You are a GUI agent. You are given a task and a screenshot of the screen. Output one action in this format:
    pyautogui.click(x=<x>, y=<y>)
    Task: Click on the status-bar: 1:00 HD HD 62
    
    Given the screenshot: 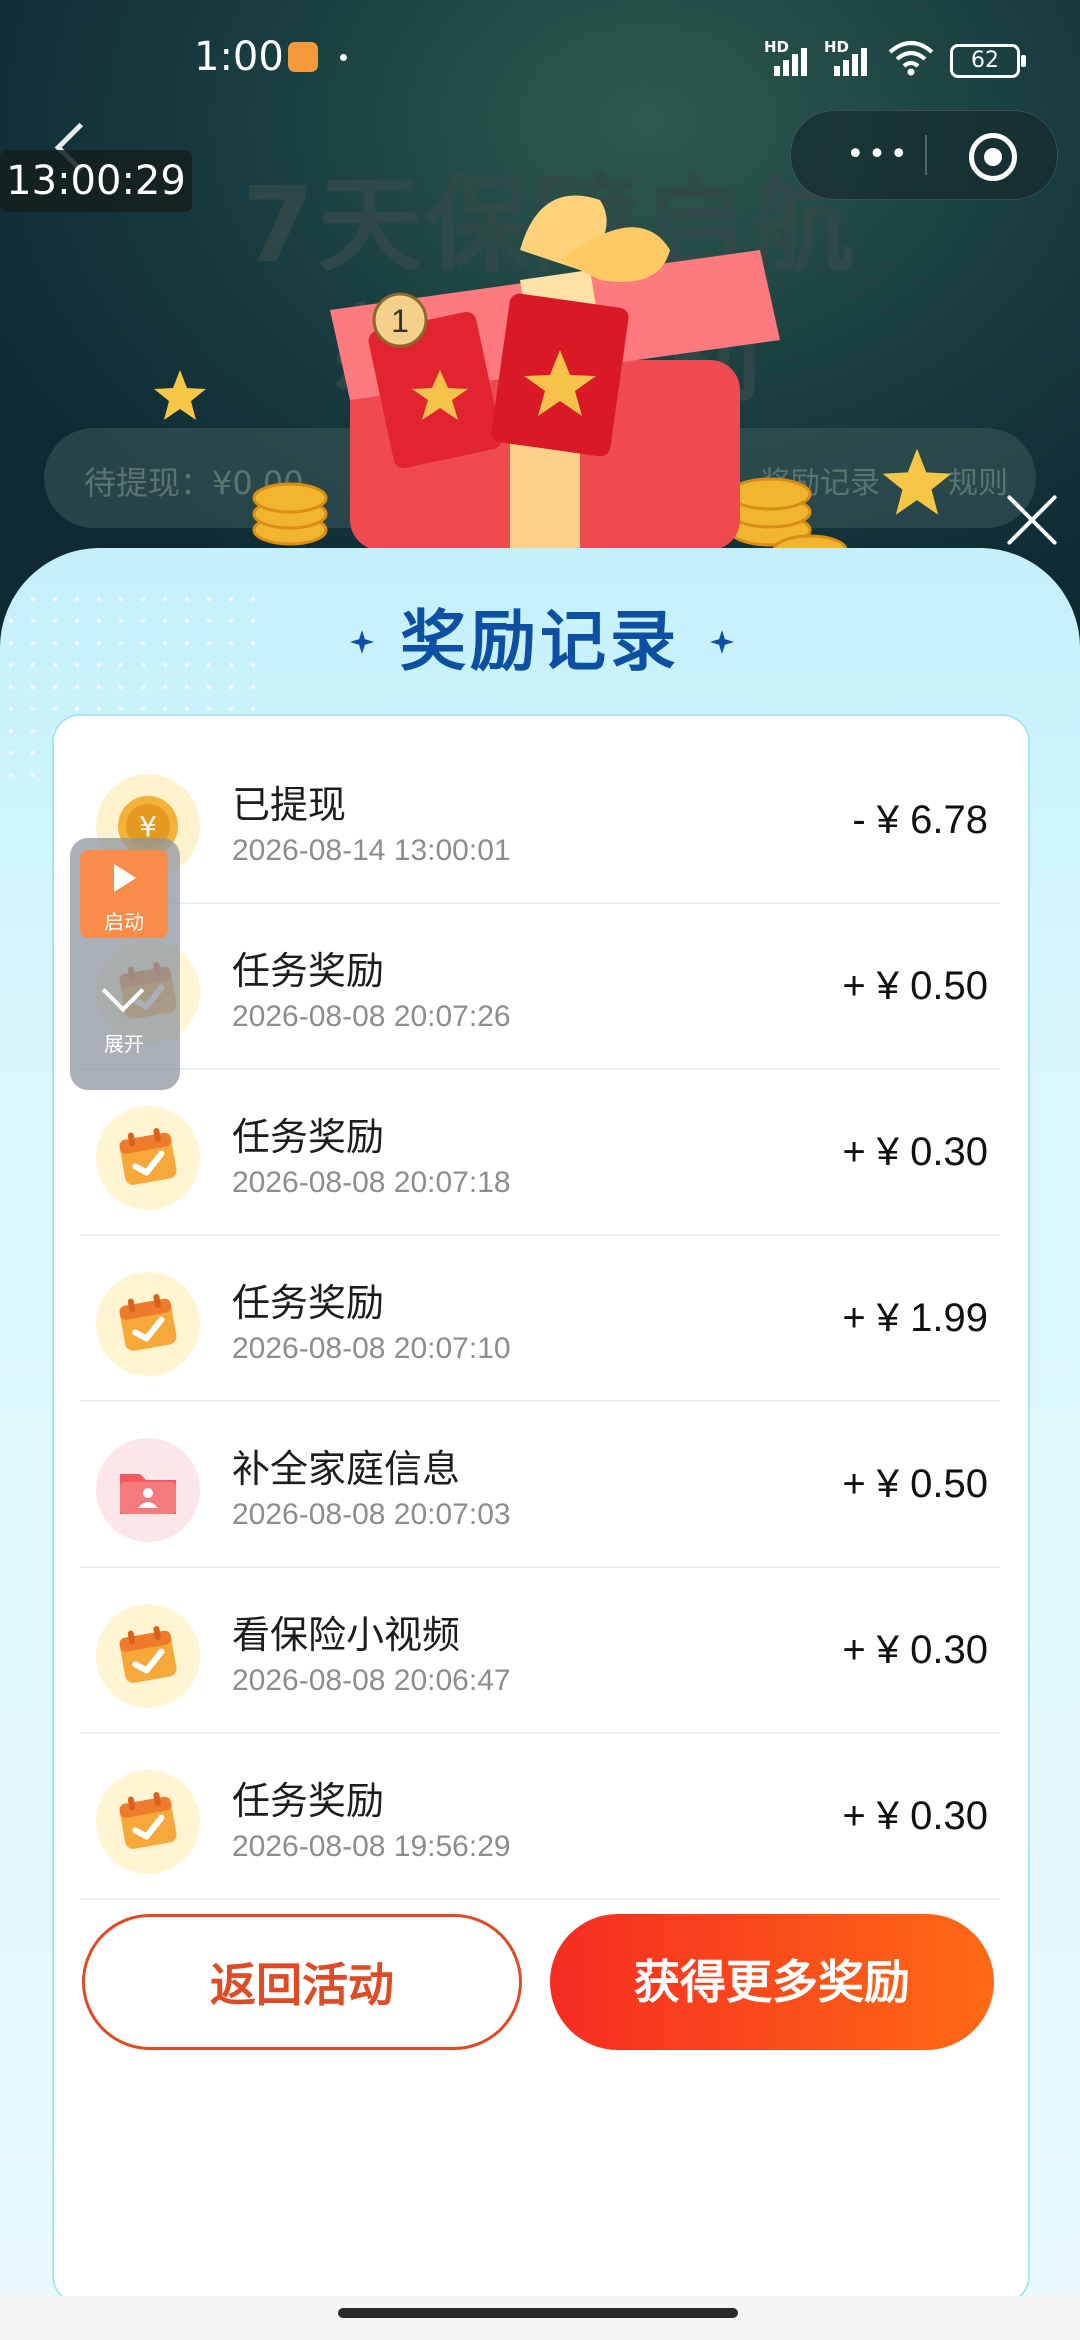 What is the action you would take?
    pyautogui.click(x=540, y=60)
    